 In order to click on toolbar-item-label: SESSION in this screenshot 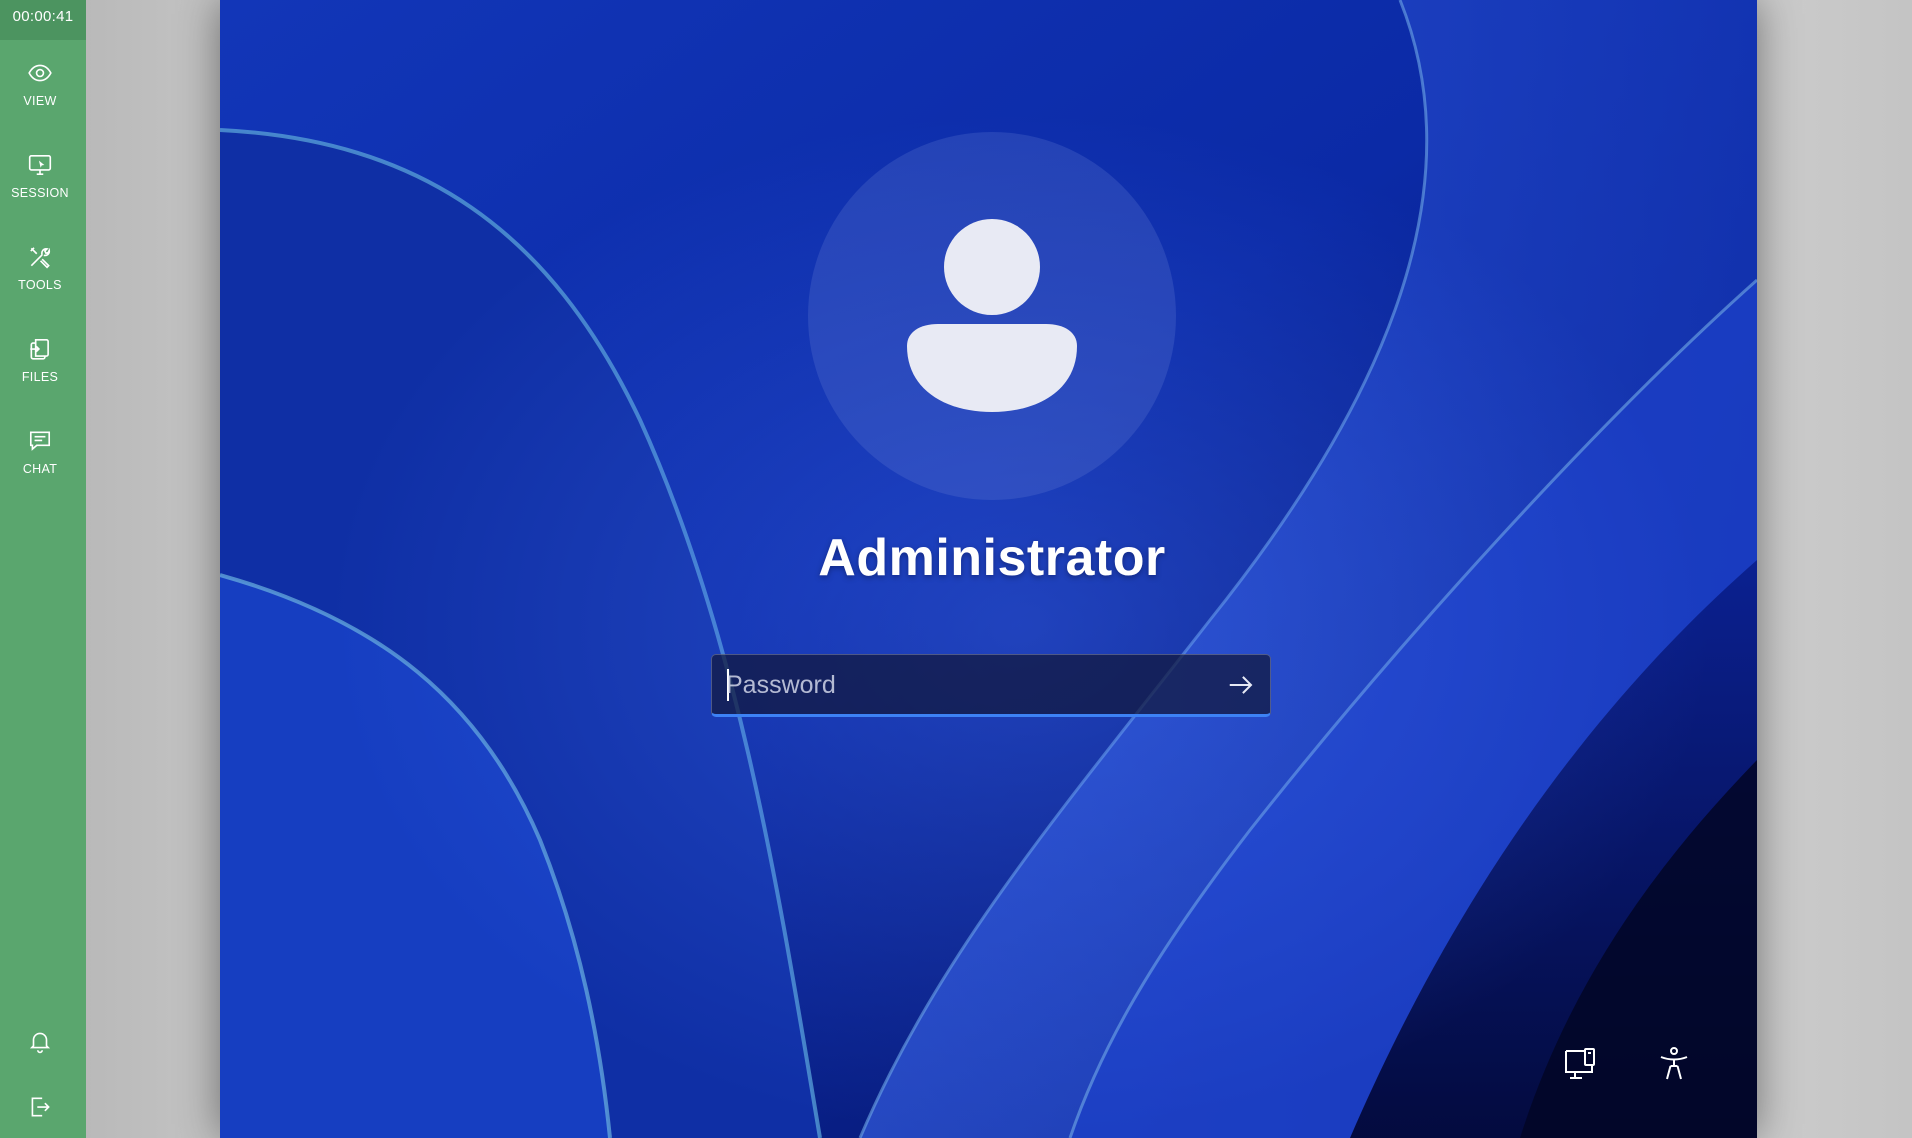, I will do `click(40, 193)`.